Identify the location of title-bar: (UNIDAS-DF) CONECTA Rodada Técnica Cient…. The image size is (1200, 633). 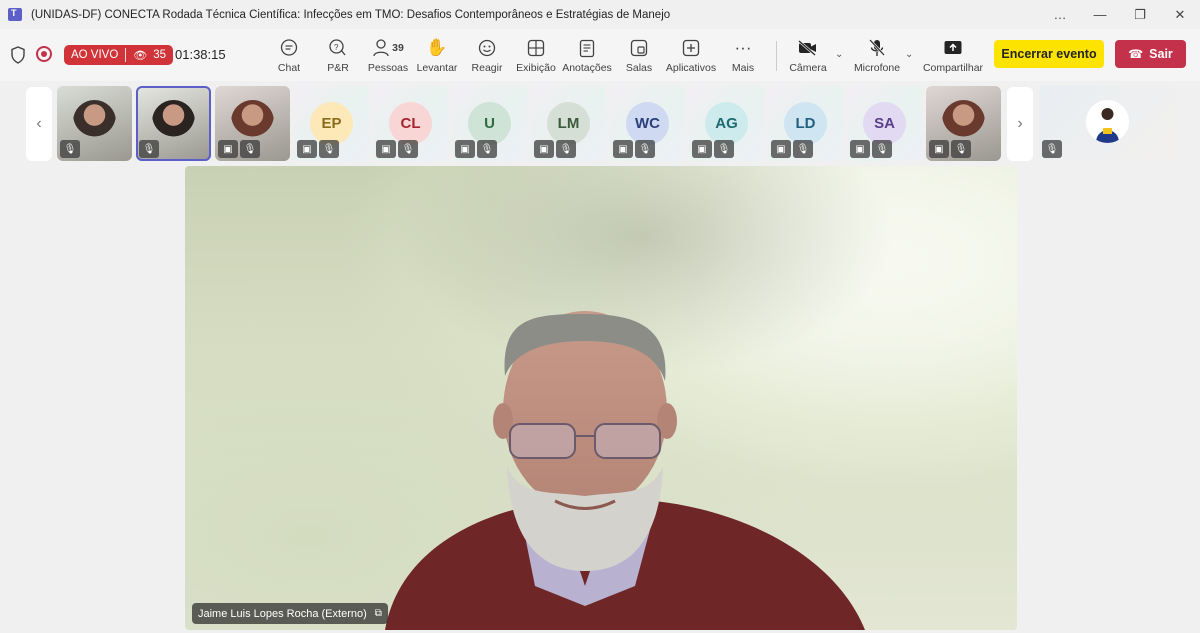
(600, 14).